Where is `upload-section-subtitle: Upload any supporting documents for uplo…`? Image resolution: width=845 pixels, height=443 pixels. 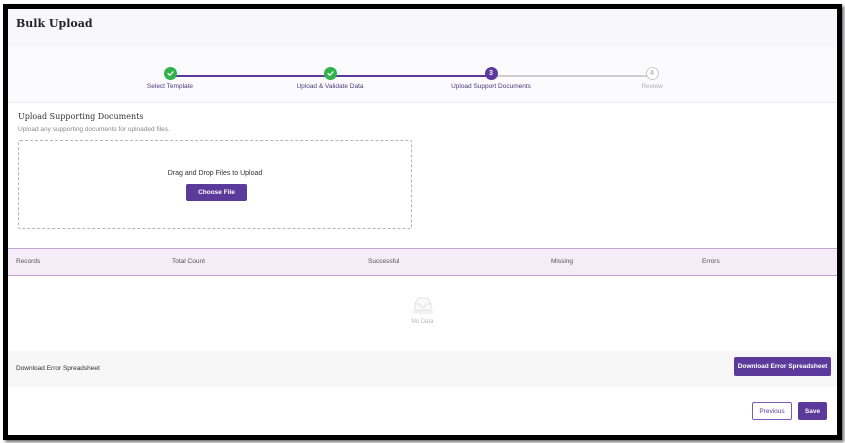
upload-section-subtitle: Upload any supporting documents for uplo… is located at coordinates (94, 129).